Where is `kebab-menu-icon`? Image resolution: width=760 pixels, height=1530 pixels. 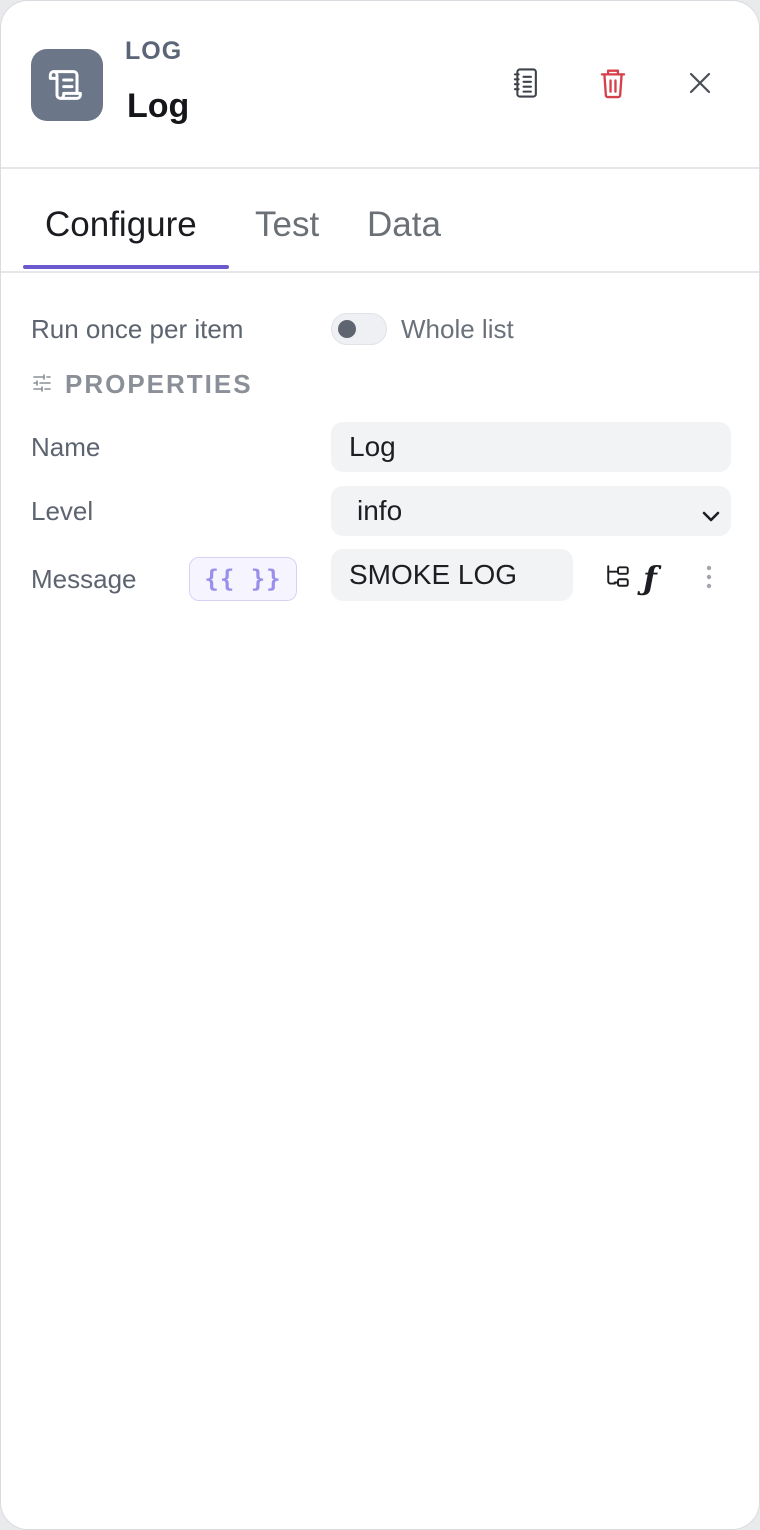
kebab-menu-icon is located at coordinates (709, 579).